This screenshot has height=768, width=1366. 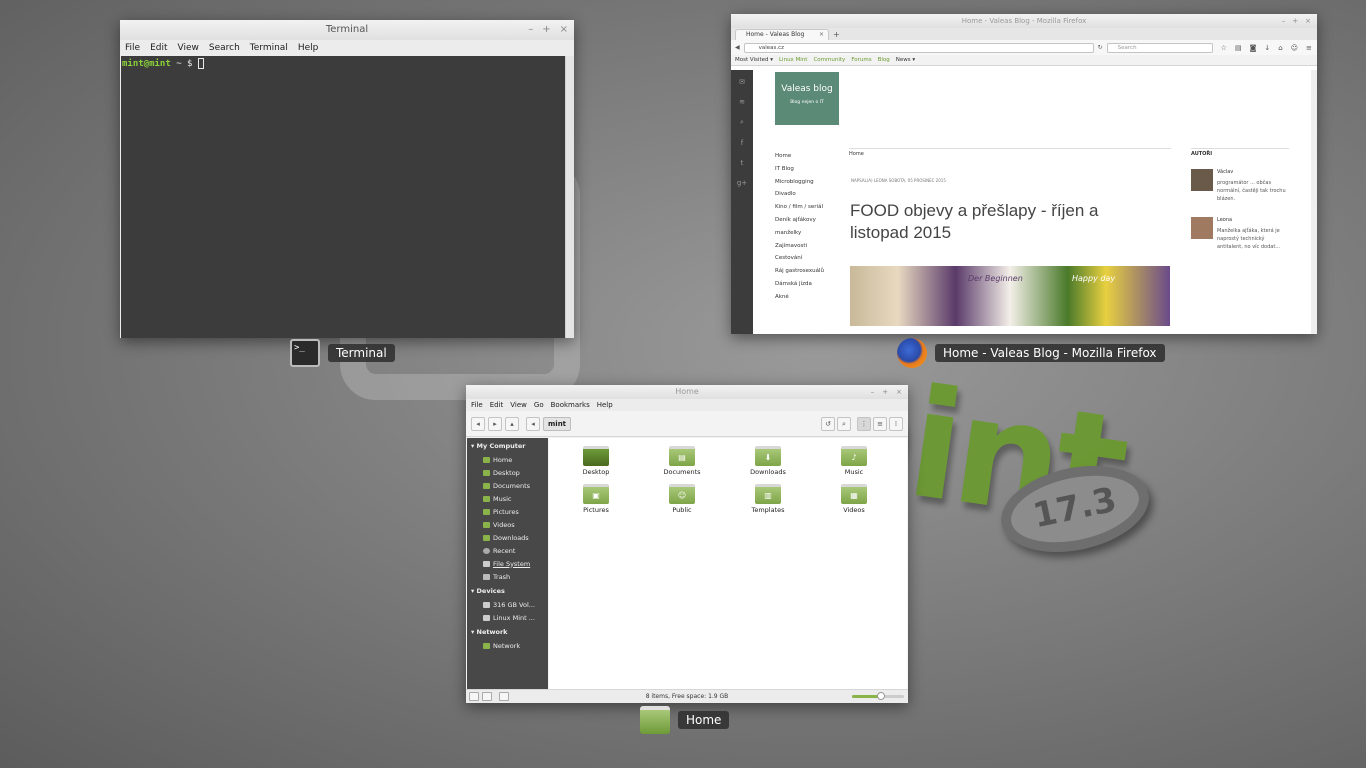 What do you see at coordinates (799, 182) in the screenshot?
I see `nav-item: Microblogging` at bounding box center [799, 182].